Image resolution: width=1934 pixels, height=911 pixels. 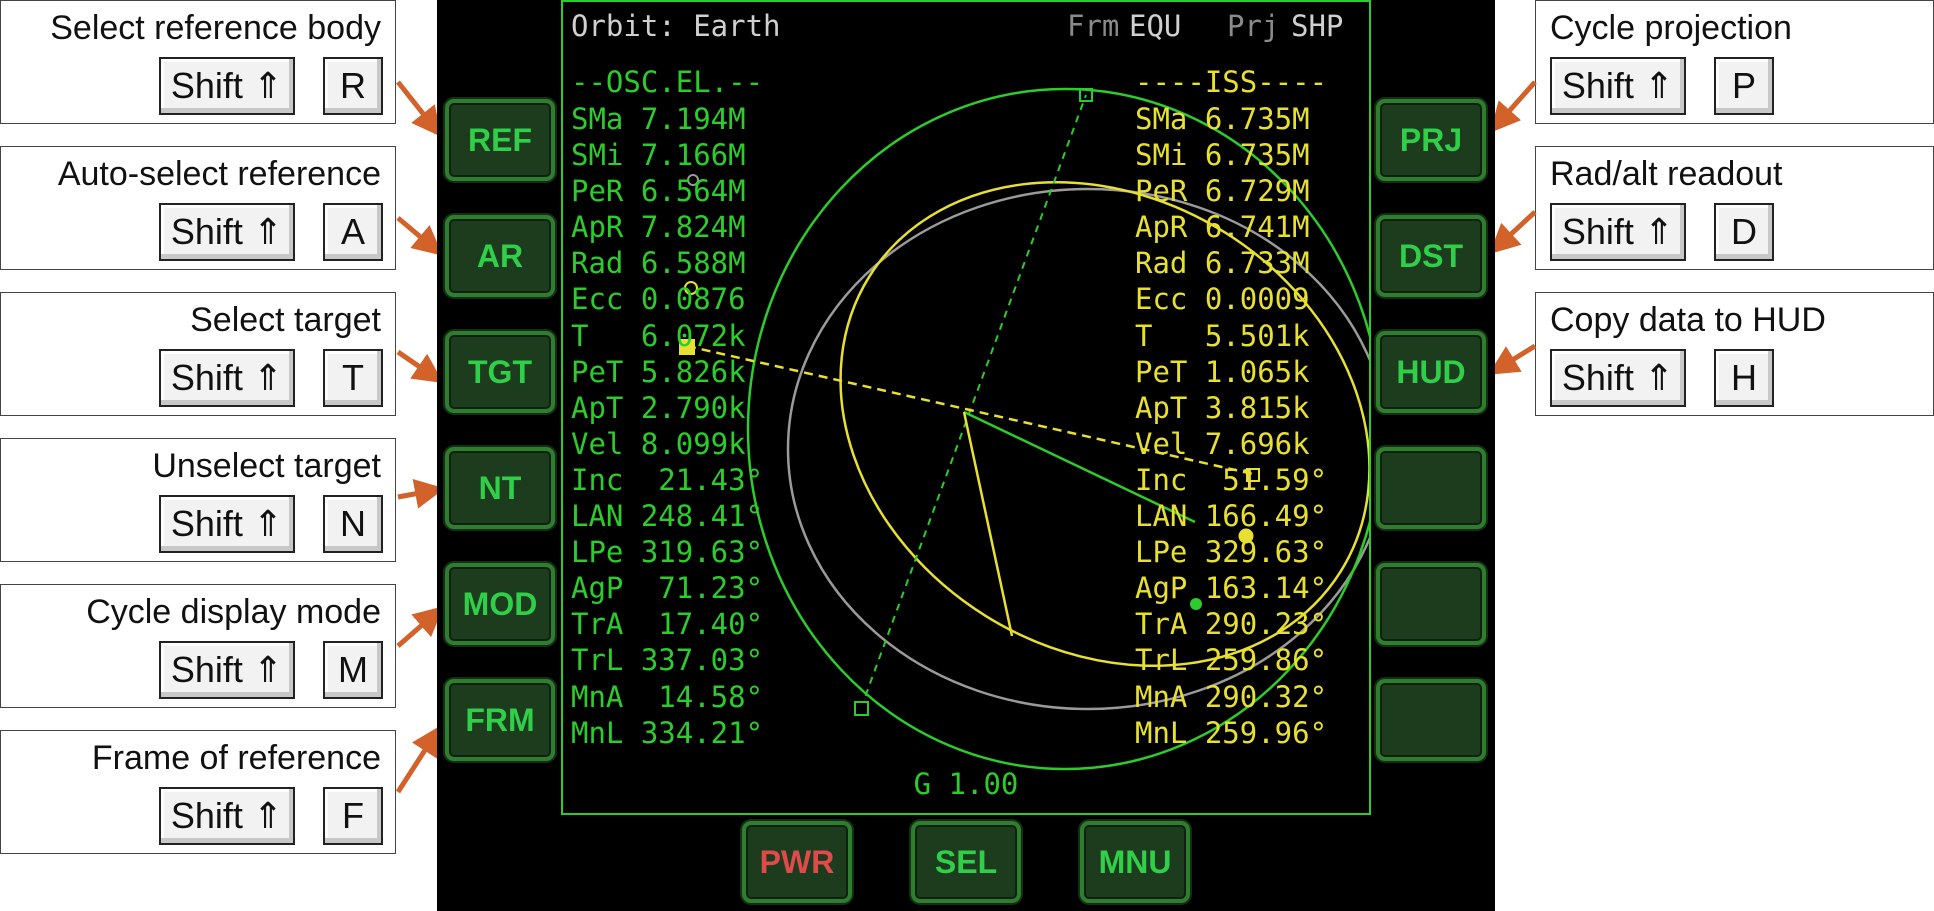 What do you see at coordinates (1231, 660) in the screenshot?
I see `target-row: TrL 259.86°` at bounding box center [1231, 660].